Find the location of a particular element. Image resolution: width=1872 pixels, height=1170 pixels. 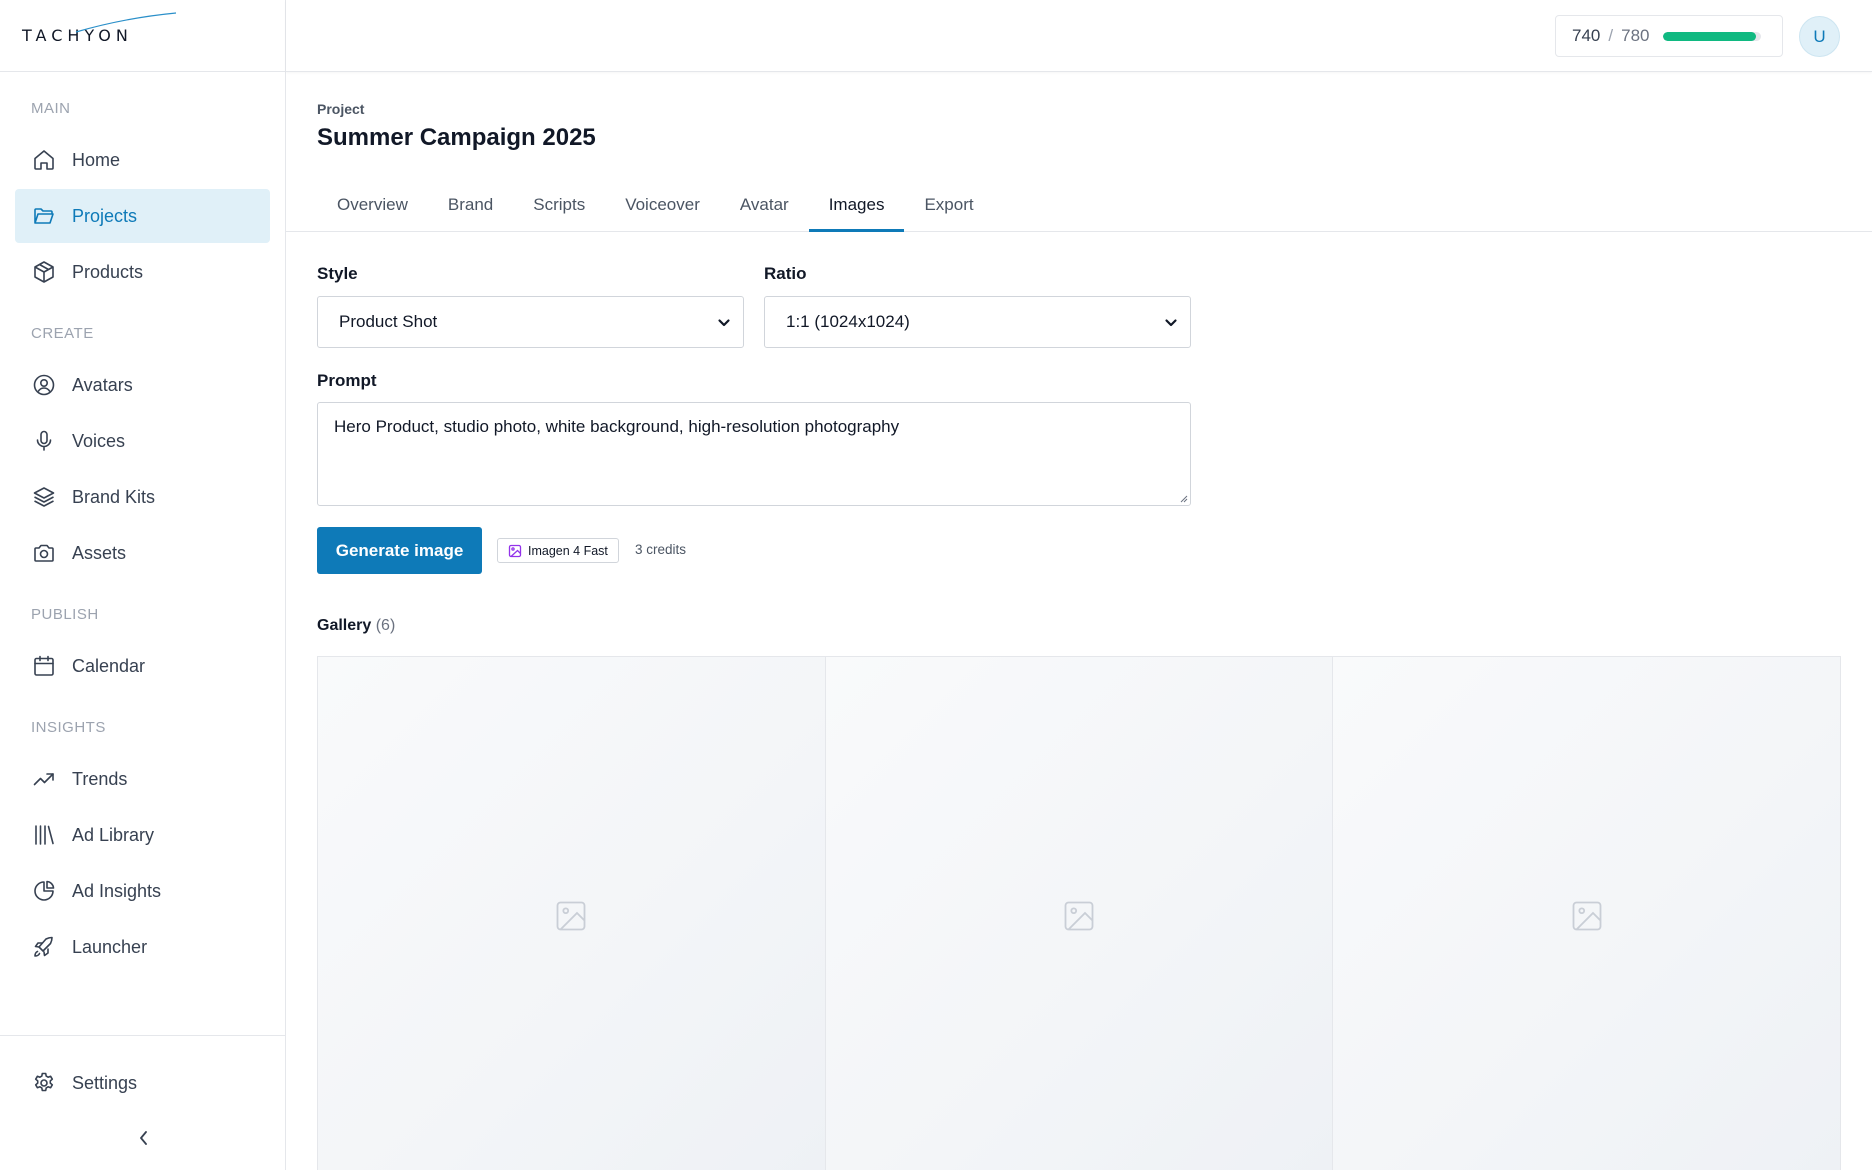

sidebar-footer: Settings is located at coordinates (142, 1102).